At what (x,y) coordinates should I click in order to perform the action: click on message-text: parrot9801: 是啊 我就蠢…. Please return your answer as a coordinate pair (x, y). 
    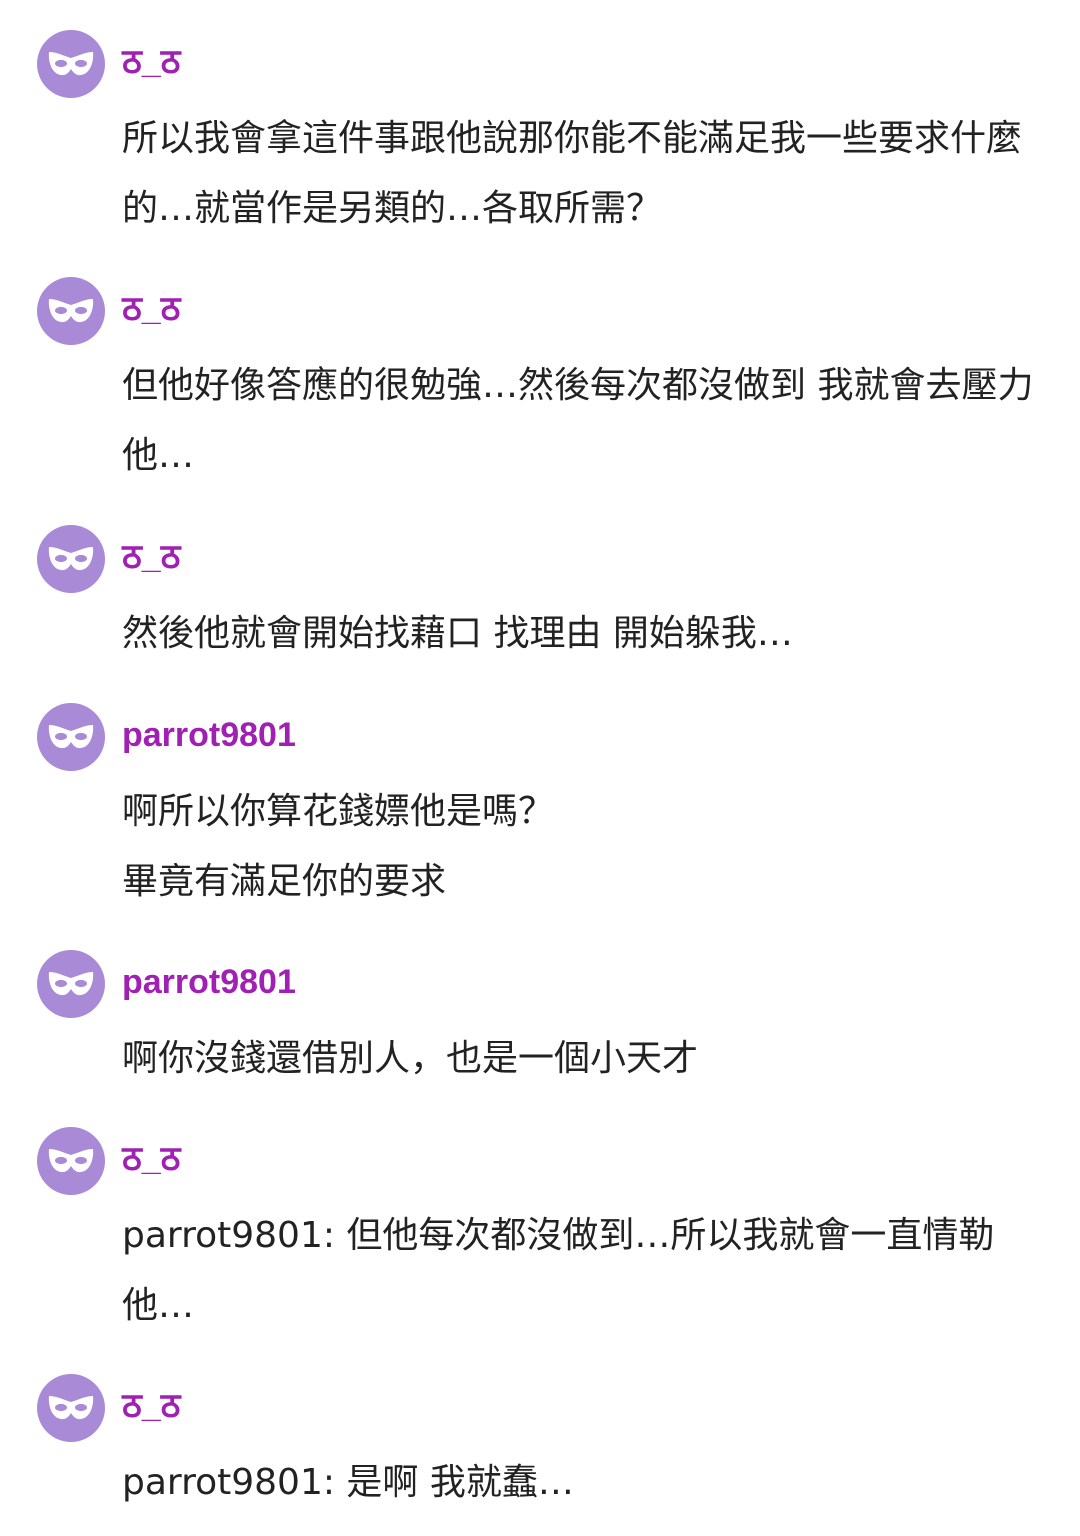
    Looking at the image, I should click on (348, 1482).